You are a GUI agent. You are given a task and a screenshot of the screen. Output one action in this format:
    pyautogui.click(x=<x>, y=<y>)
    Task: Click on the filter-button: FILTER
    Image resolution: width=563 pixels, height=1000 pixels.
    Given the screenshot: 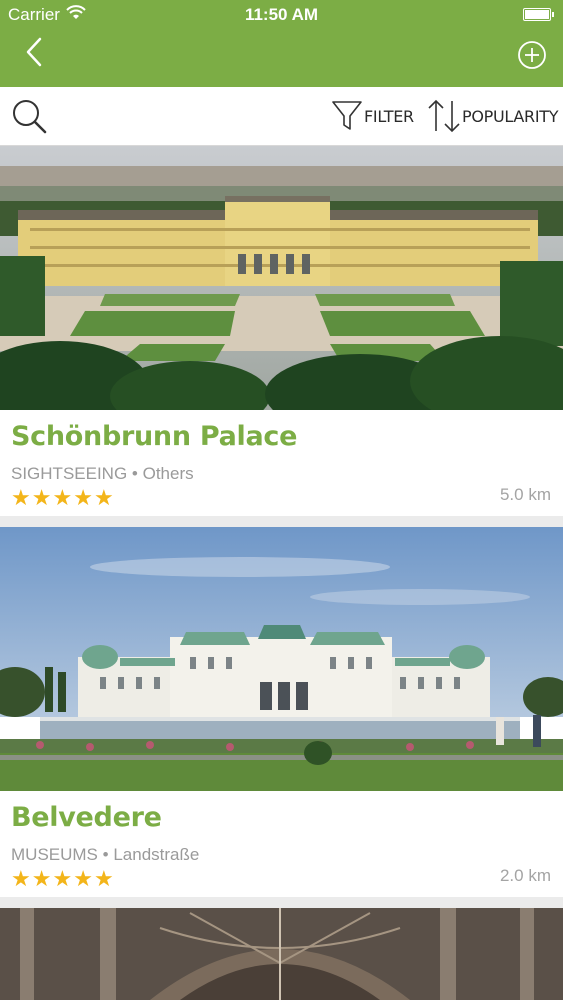 What is the action you would take?
    pyautogui.click(x=372, y=116)
    